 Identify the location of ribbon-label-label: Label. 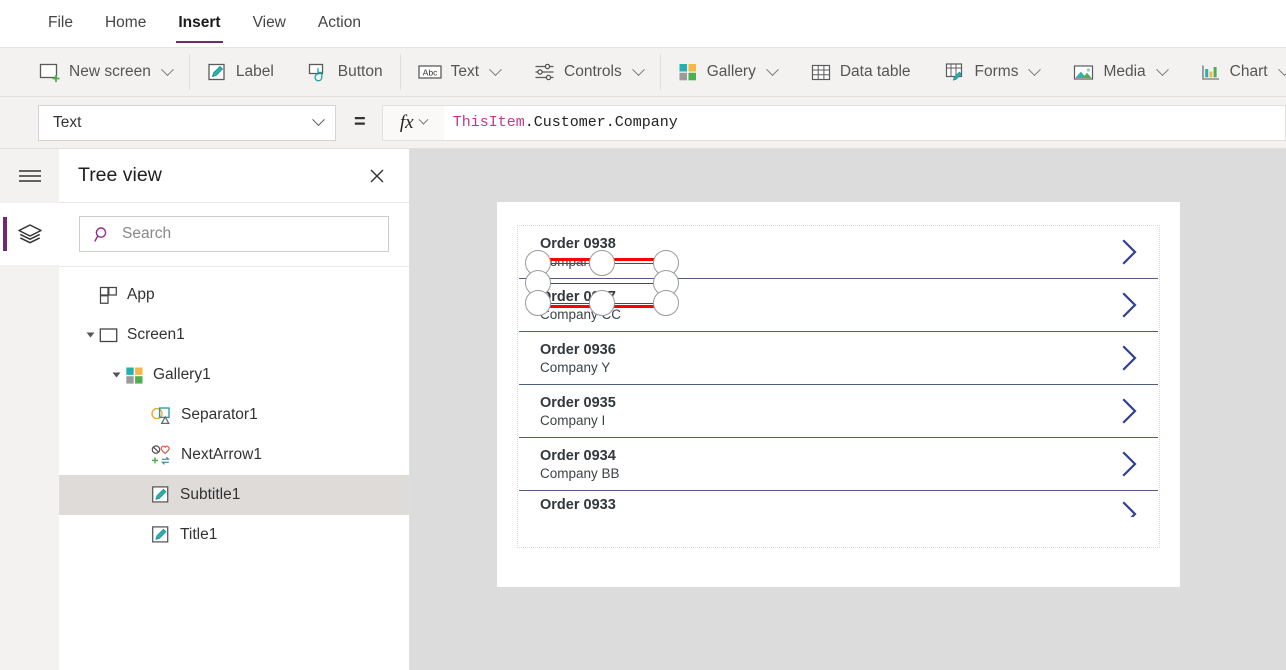
(254, 71).